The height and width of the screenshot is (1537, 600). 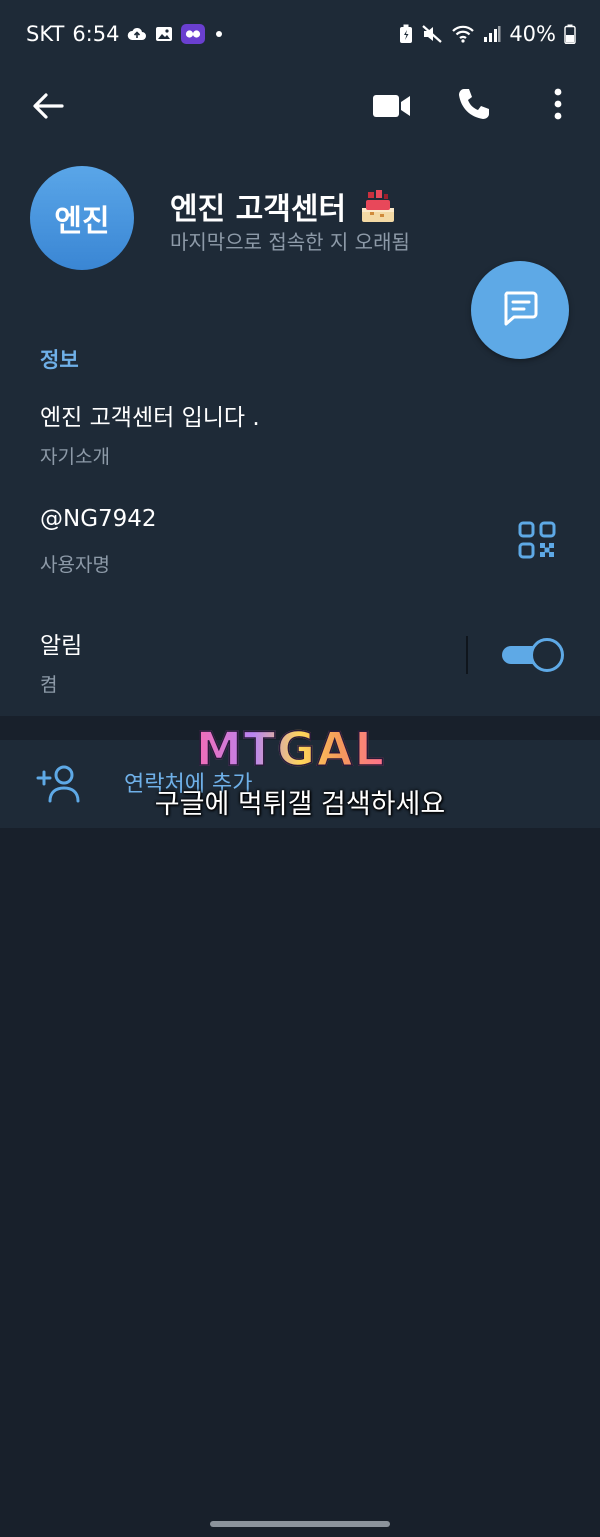 I want to click on more-options-button, so click(x=558, y=106).